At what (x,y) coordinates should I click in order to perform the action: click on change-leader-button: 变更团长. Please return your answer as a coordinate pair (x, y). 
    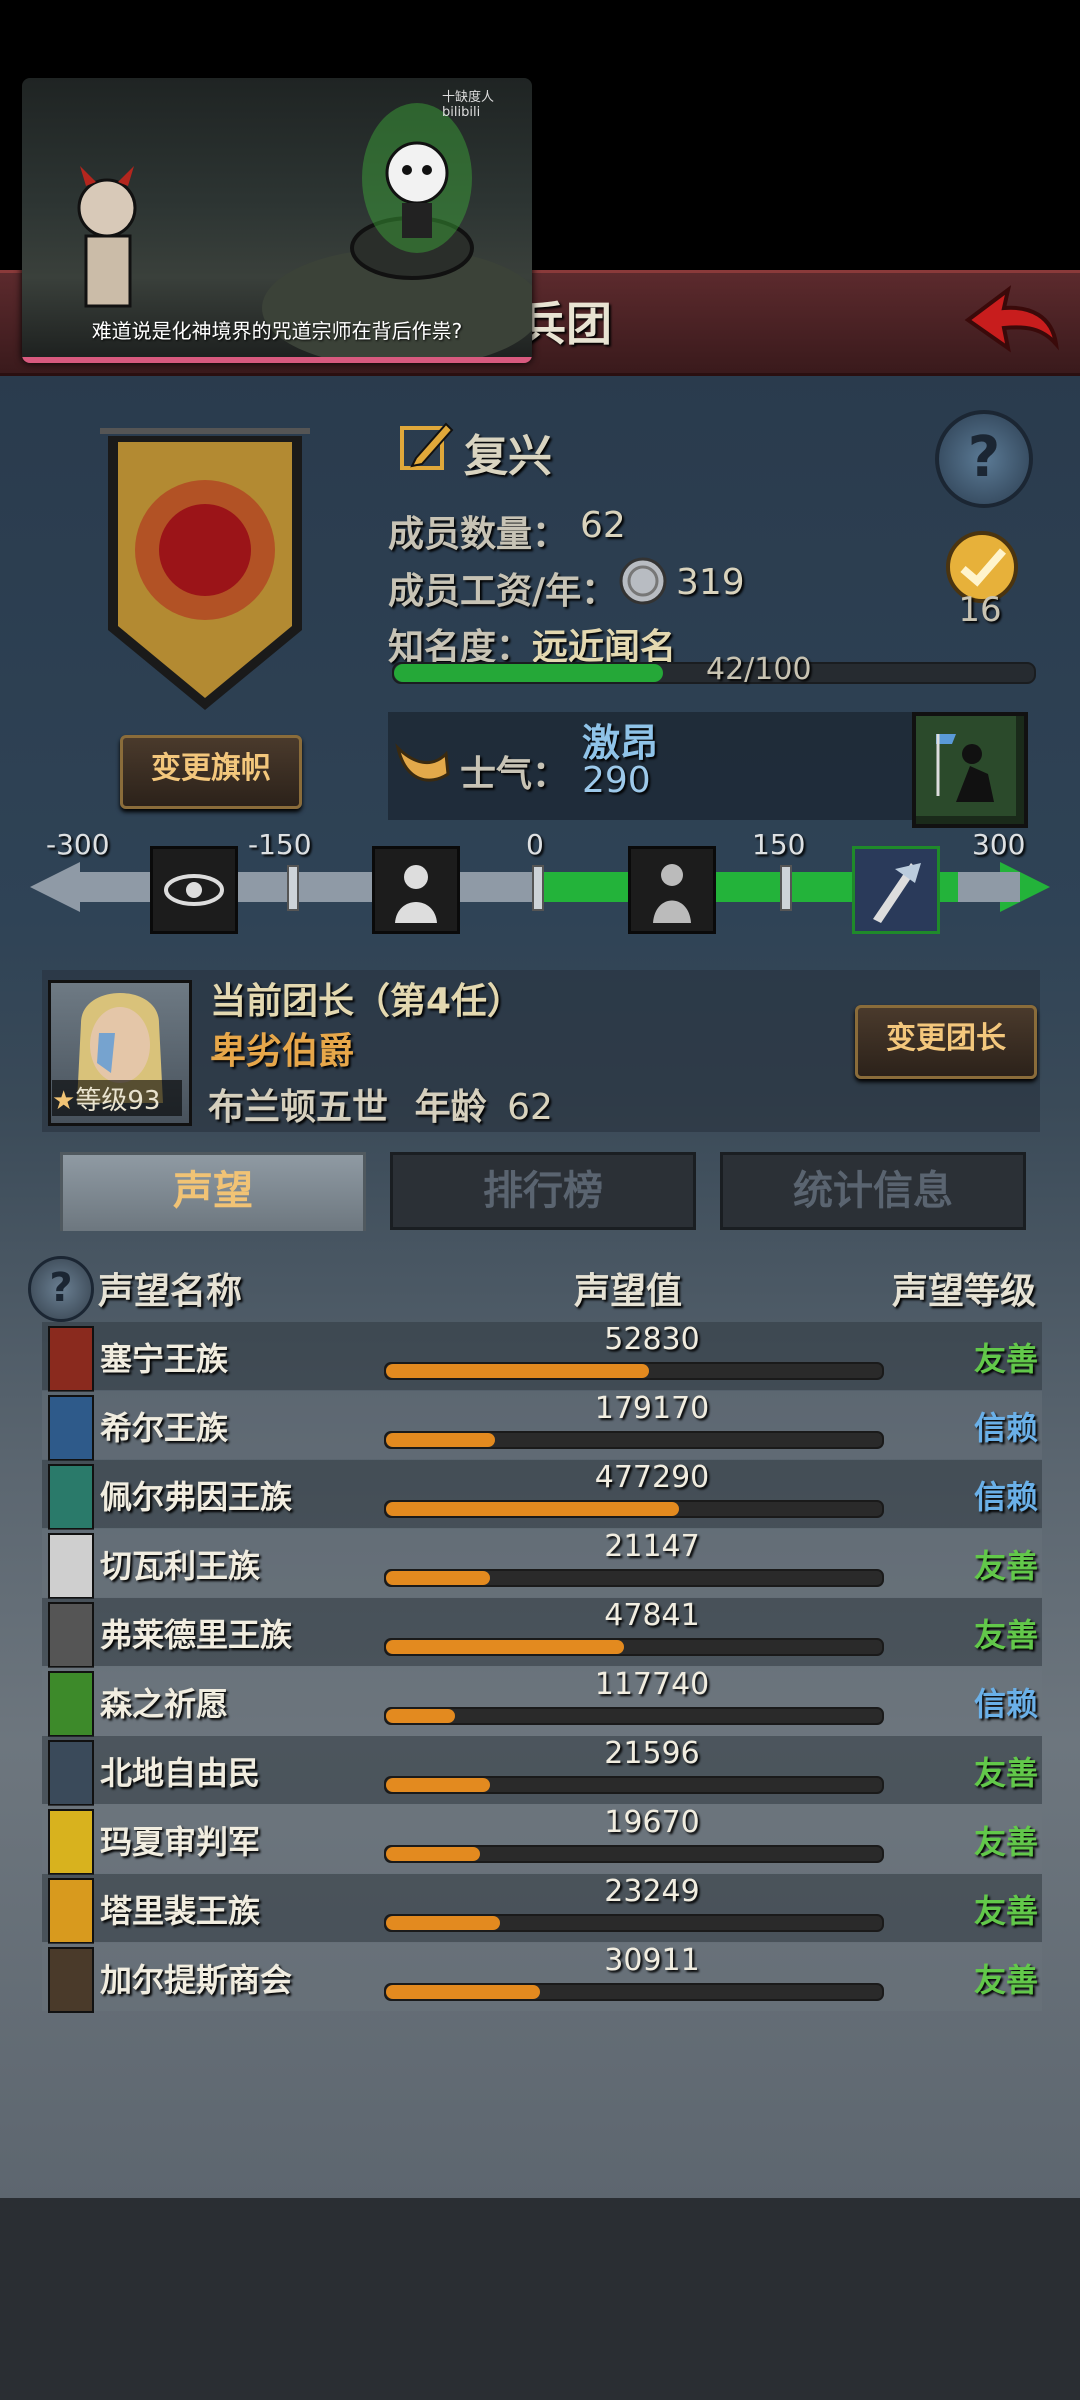
    Looking at the image, I should click on (946, 1042).